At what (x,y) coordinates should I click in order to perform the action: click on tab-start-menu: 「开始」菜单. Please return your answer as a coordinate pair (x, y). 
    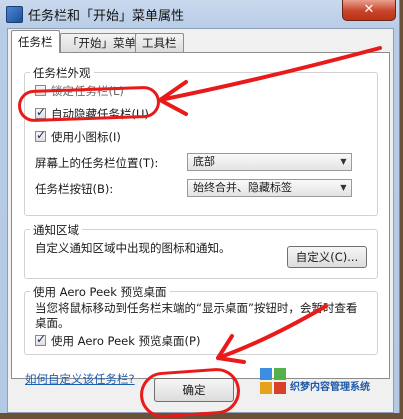
    Looking at the image, I should click on (101, 42).